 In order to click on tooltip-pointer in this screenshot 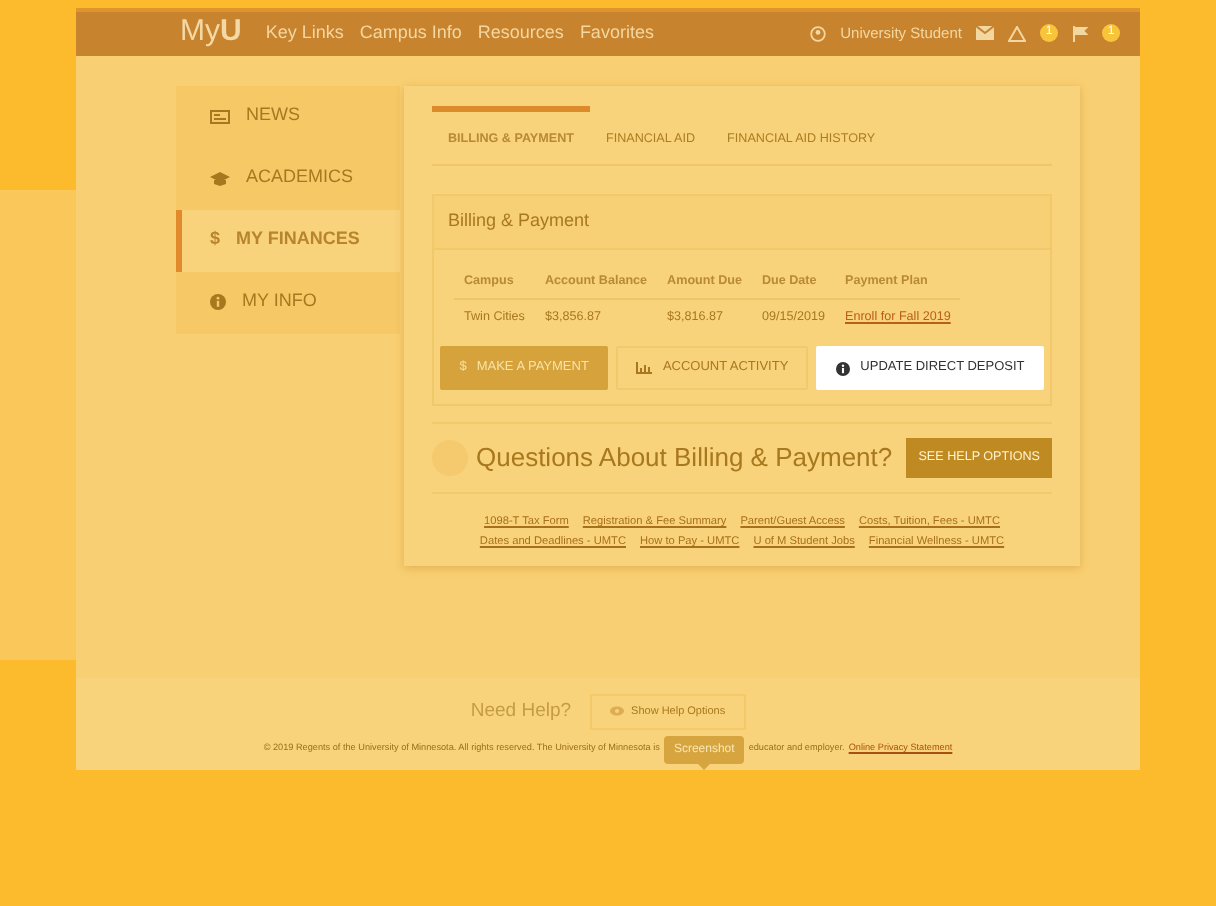, I will do `click(704, 767)`.